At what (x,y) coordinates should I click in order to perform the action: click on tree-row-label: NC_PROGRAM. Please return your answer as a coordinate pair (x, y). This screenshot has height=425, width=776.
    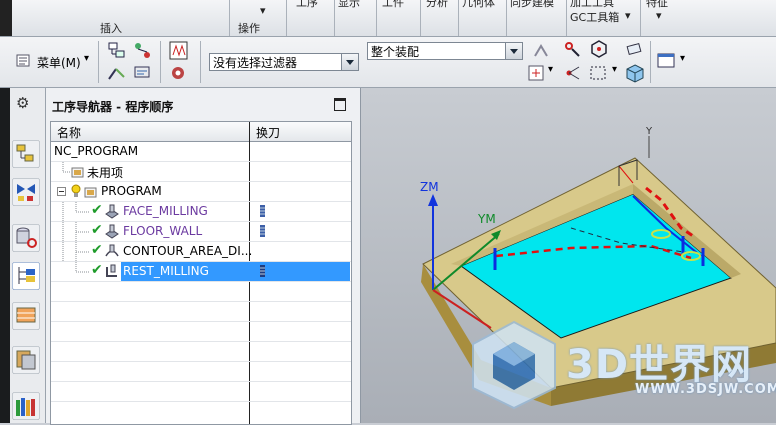
    Looking at the image, I should click on (96, 151).